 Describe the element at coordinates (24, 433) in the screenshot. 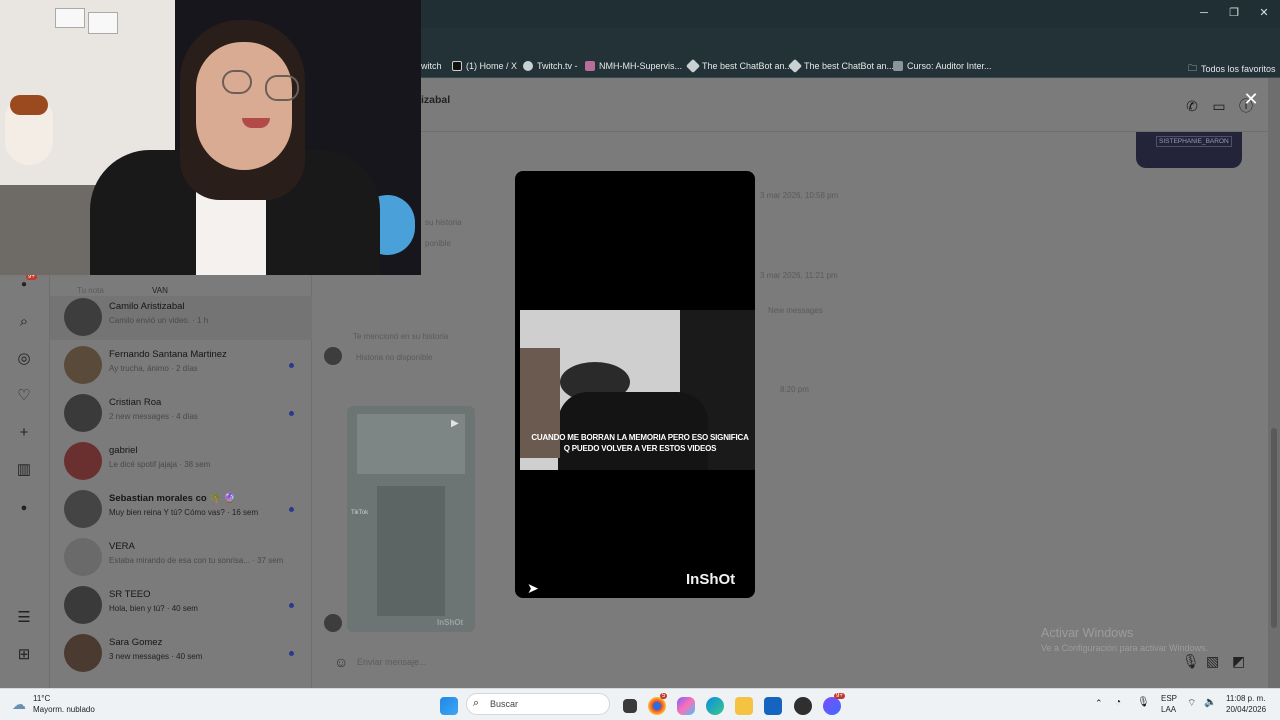

I see `create-icon: +` at that location.